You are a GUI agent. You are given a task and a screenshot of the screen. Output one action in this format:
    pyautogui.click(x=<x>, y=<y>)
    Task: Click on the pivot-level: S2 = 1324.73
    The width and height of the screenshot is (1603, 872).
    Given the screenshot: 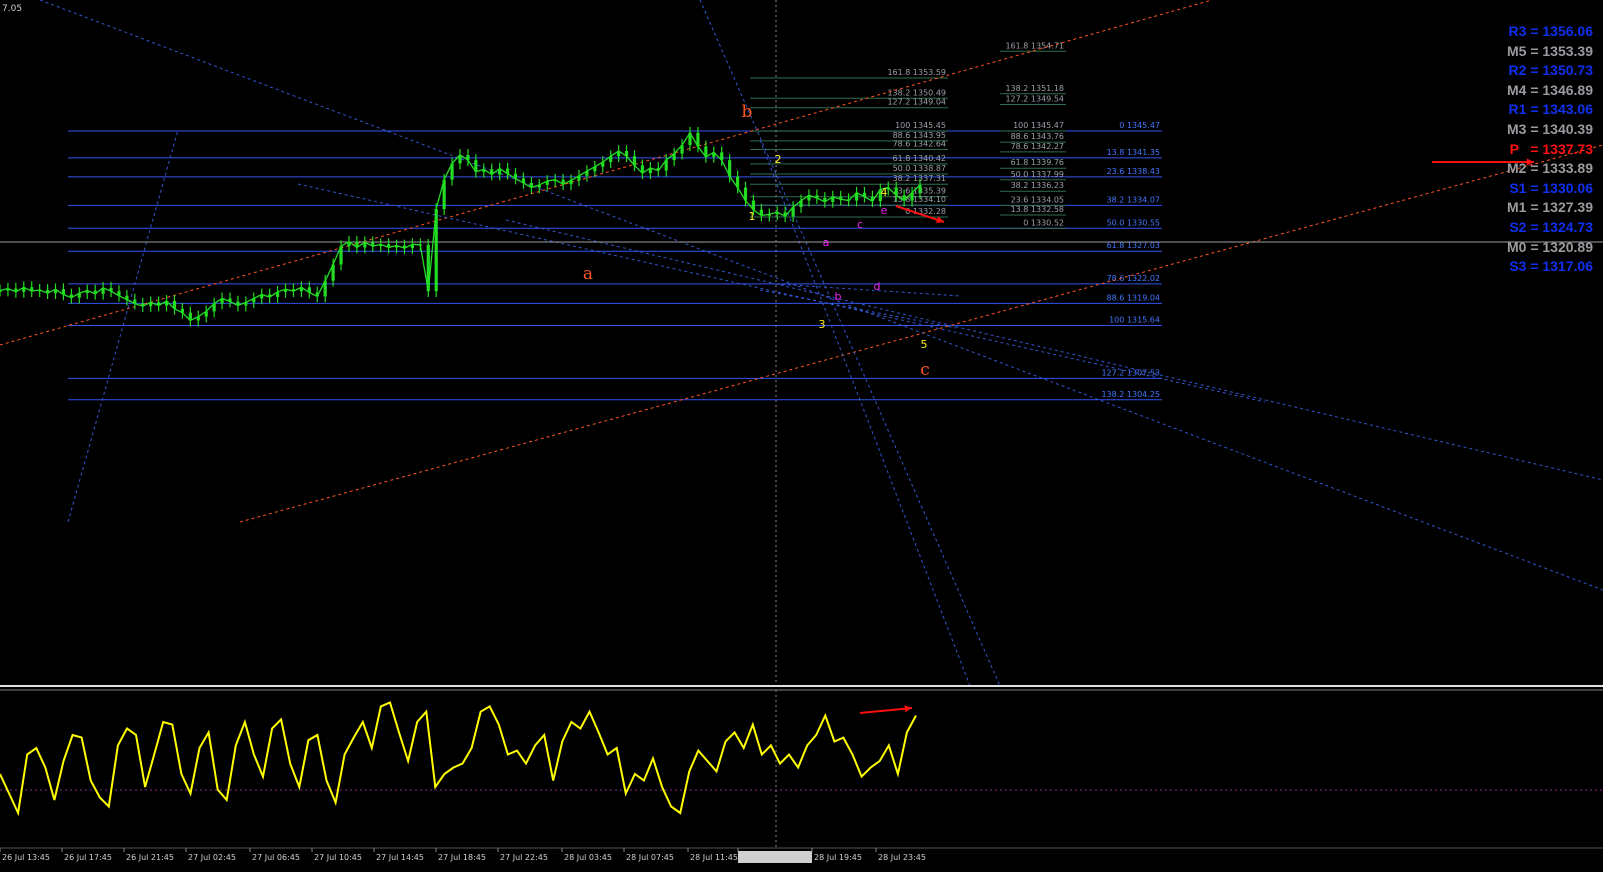 What is the action you would take?
    pyautogui.click(x=1551, y=226)
    